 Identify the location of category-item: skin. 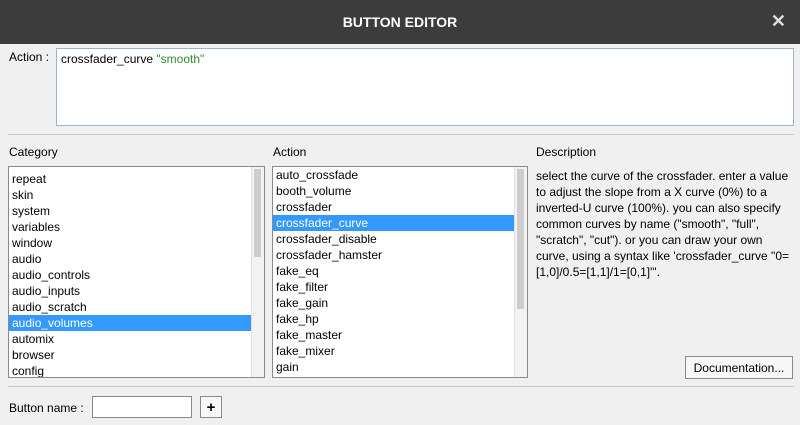
(130, 195).